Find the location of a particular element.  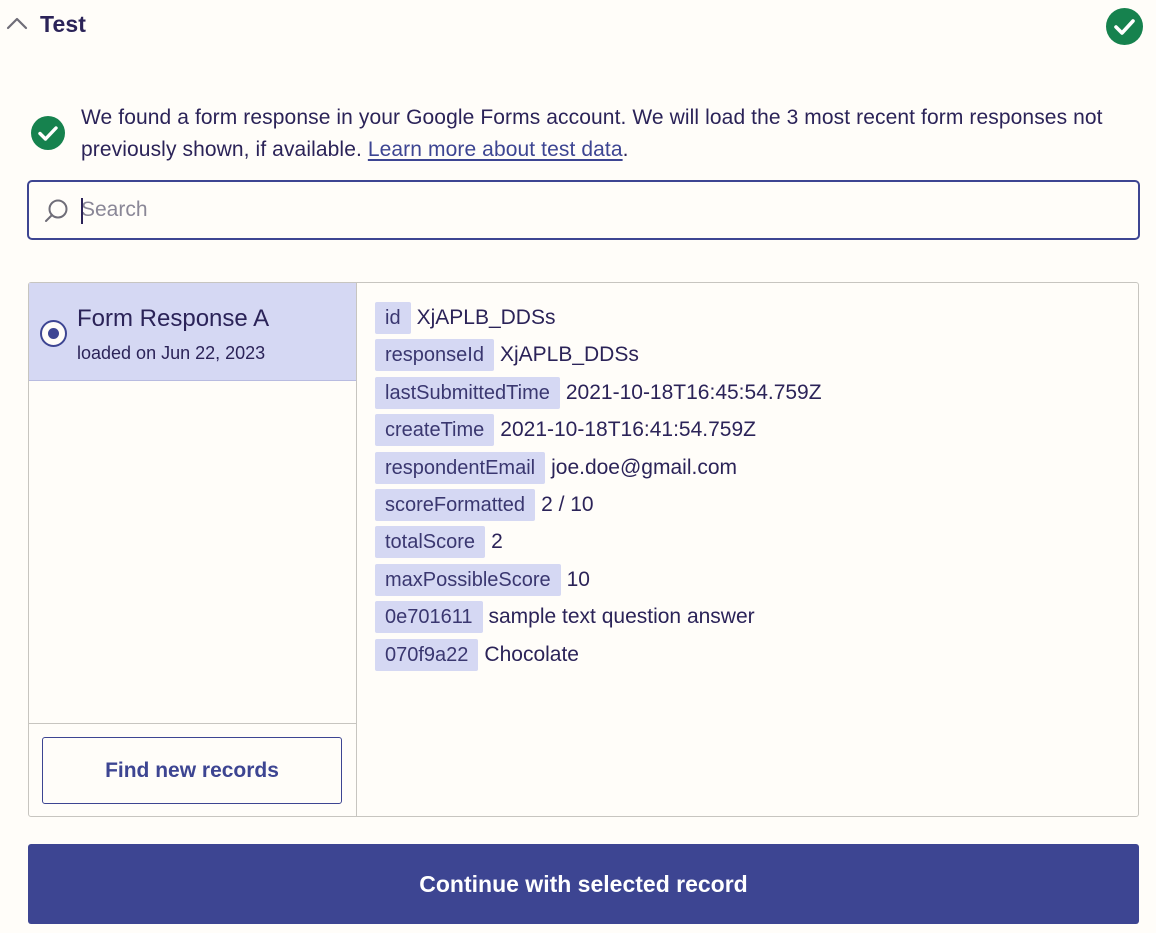

field-key: 0e701611 is located at coordinates (429, 617).